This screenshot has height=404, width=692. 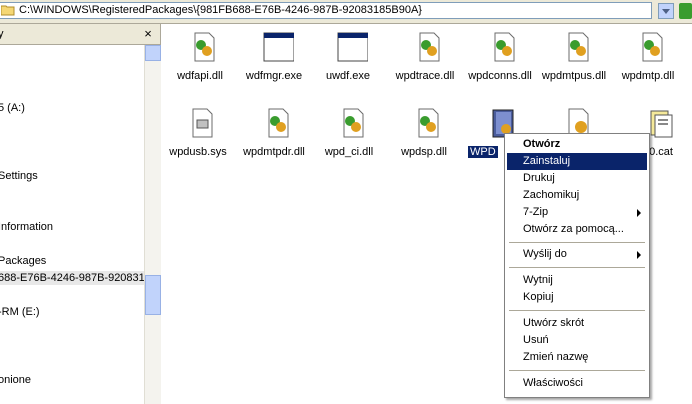 What do you see at coordinates (500, 76) in the screenshot?
I see `file-name: wpdconns.dll` at bounding box center [500, 76].